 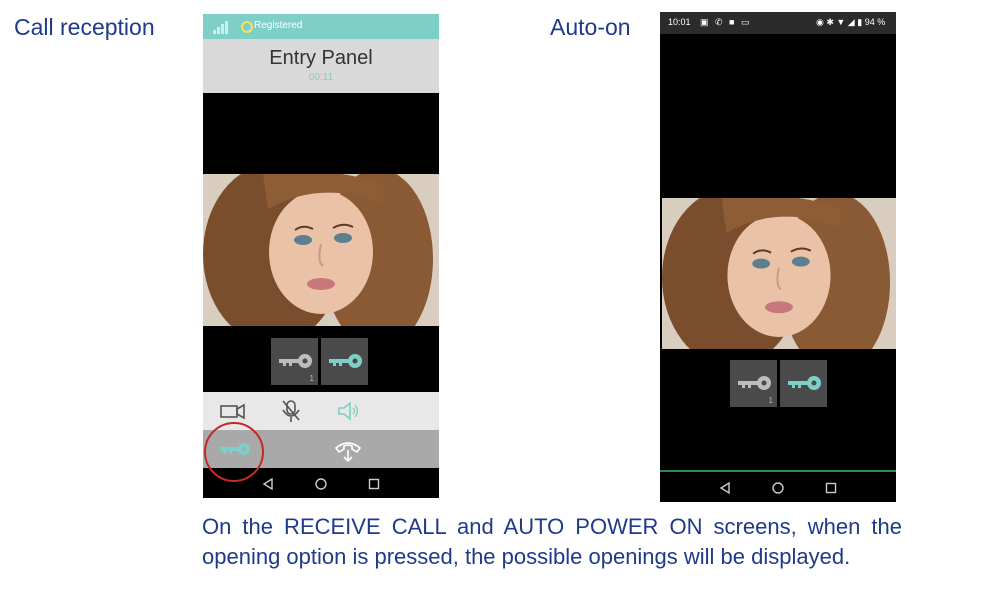 I want to click on caption-call-reception: Call reception, so click(x=84, y=27).